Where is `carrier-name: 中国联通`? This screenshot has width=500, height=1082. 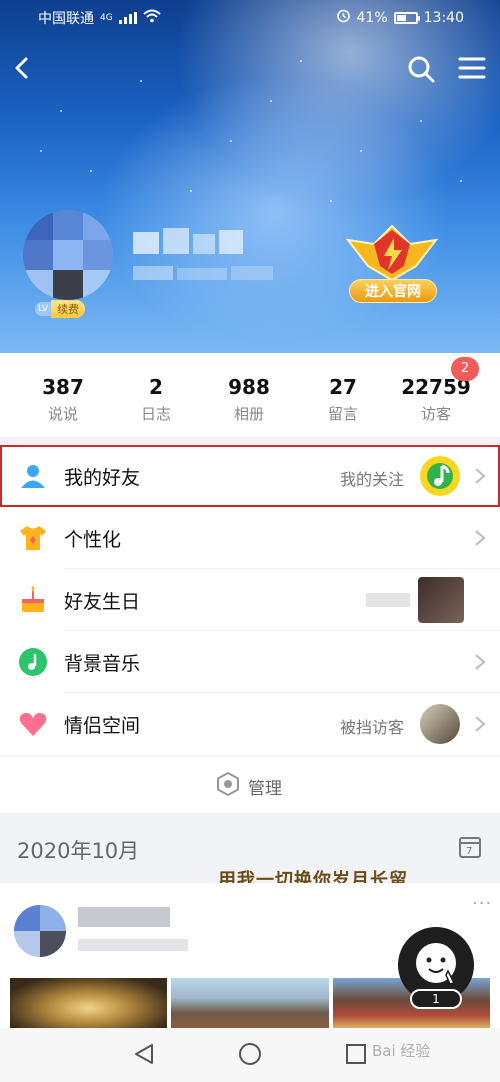
carrier-name: 中国联通 is located at coordinates (66, 19).